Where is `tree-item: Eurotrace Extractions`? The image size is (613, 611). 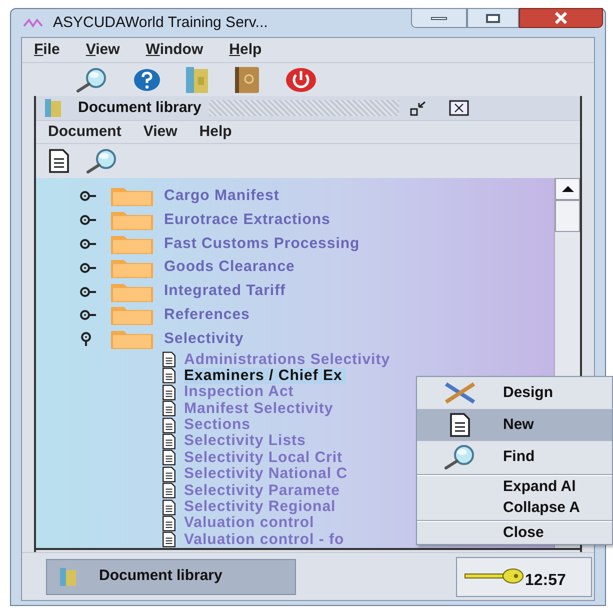 tree-item: Eurotrace Extractions is located at coordinates (247, 220).